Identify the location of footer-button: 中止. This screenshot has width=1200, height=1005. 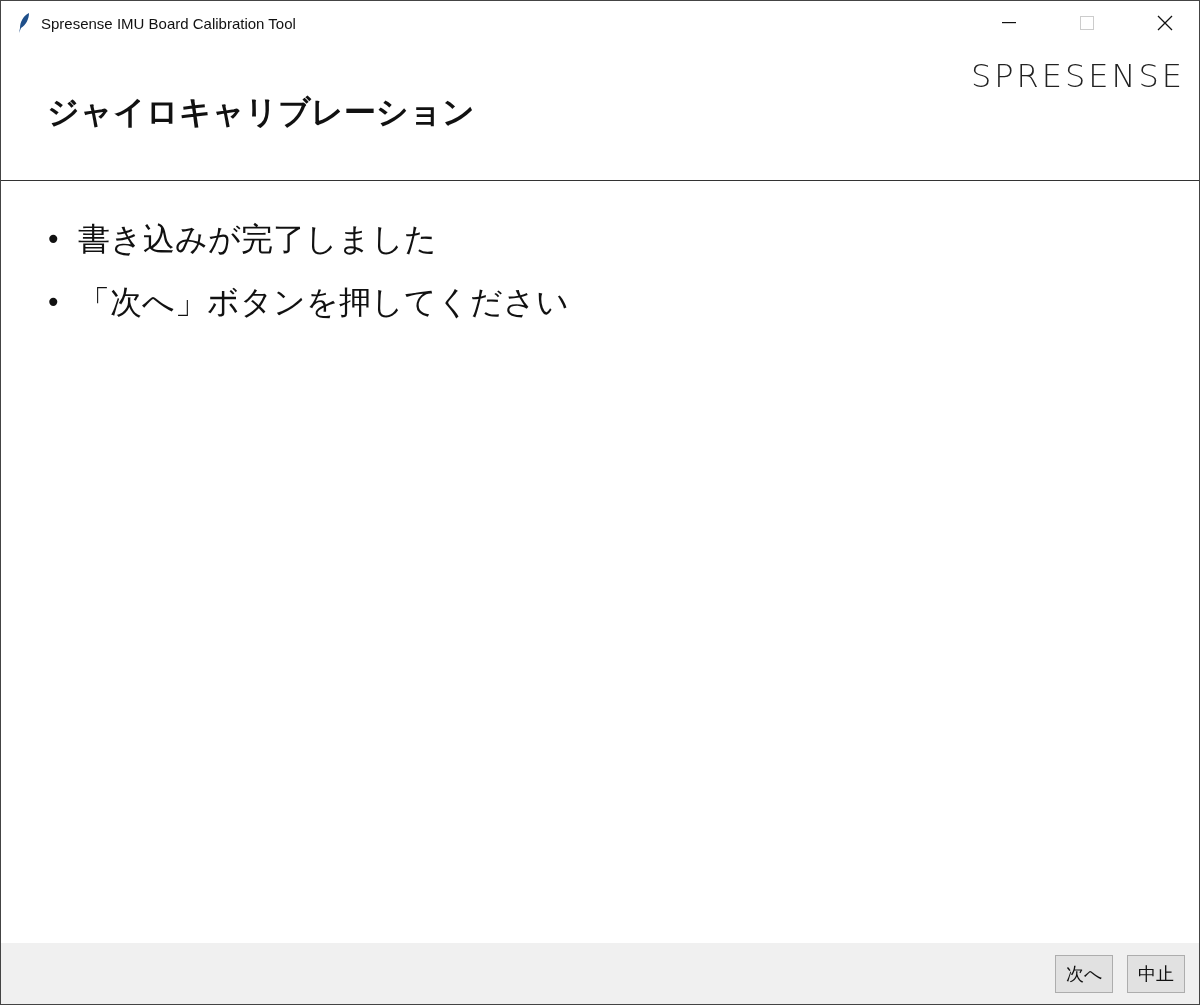
(1156, 973).